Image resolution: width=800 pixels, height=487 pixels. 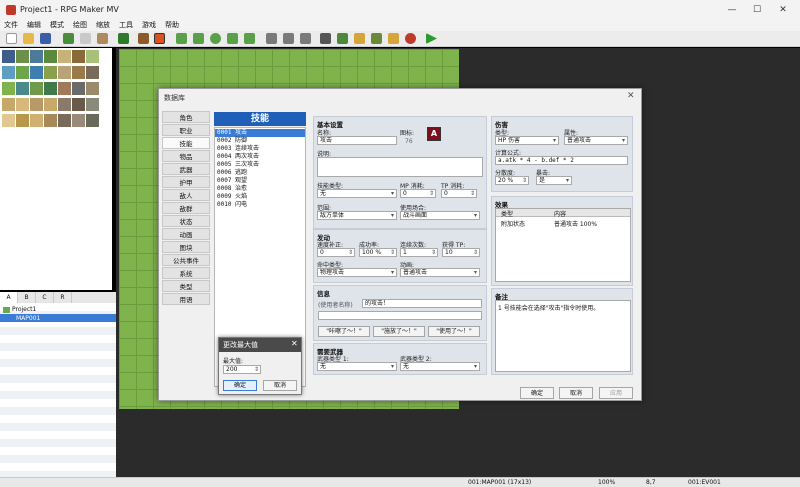 What do you see at coordinates (616, 393) in the screenshot?
I see `apply-button: 应用` at bounding box center [616, 393].